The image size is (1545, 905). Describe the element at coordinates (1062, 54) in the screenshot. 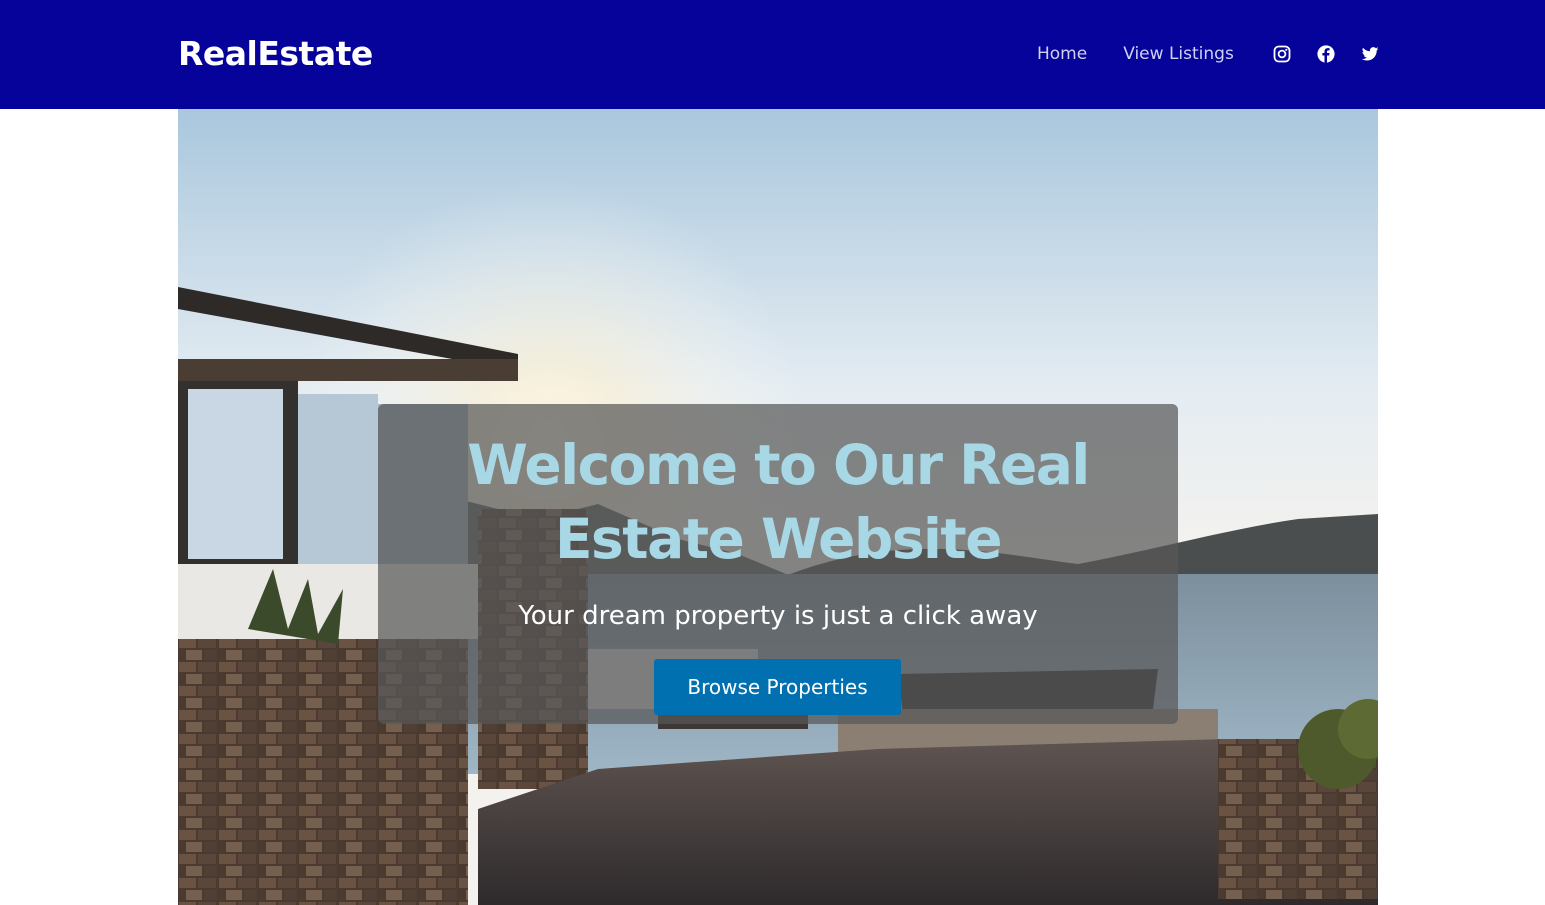

I see `nav-link-home: Home` at that location.